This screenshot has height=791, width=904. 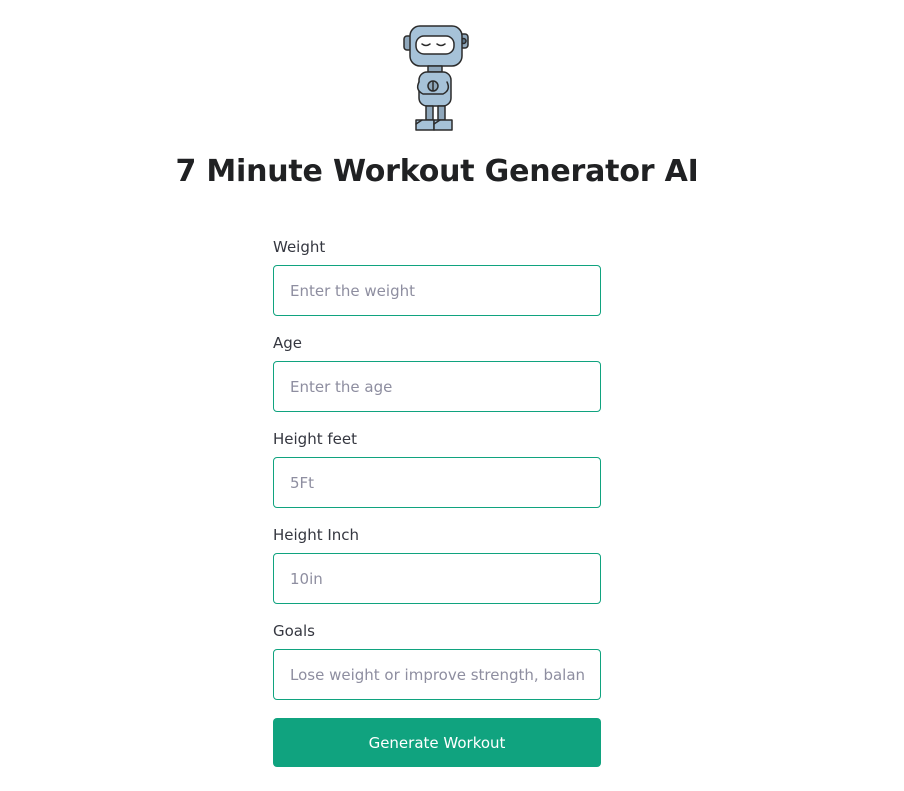 I want to click on height-inch-input, so click(x=437, y=578).